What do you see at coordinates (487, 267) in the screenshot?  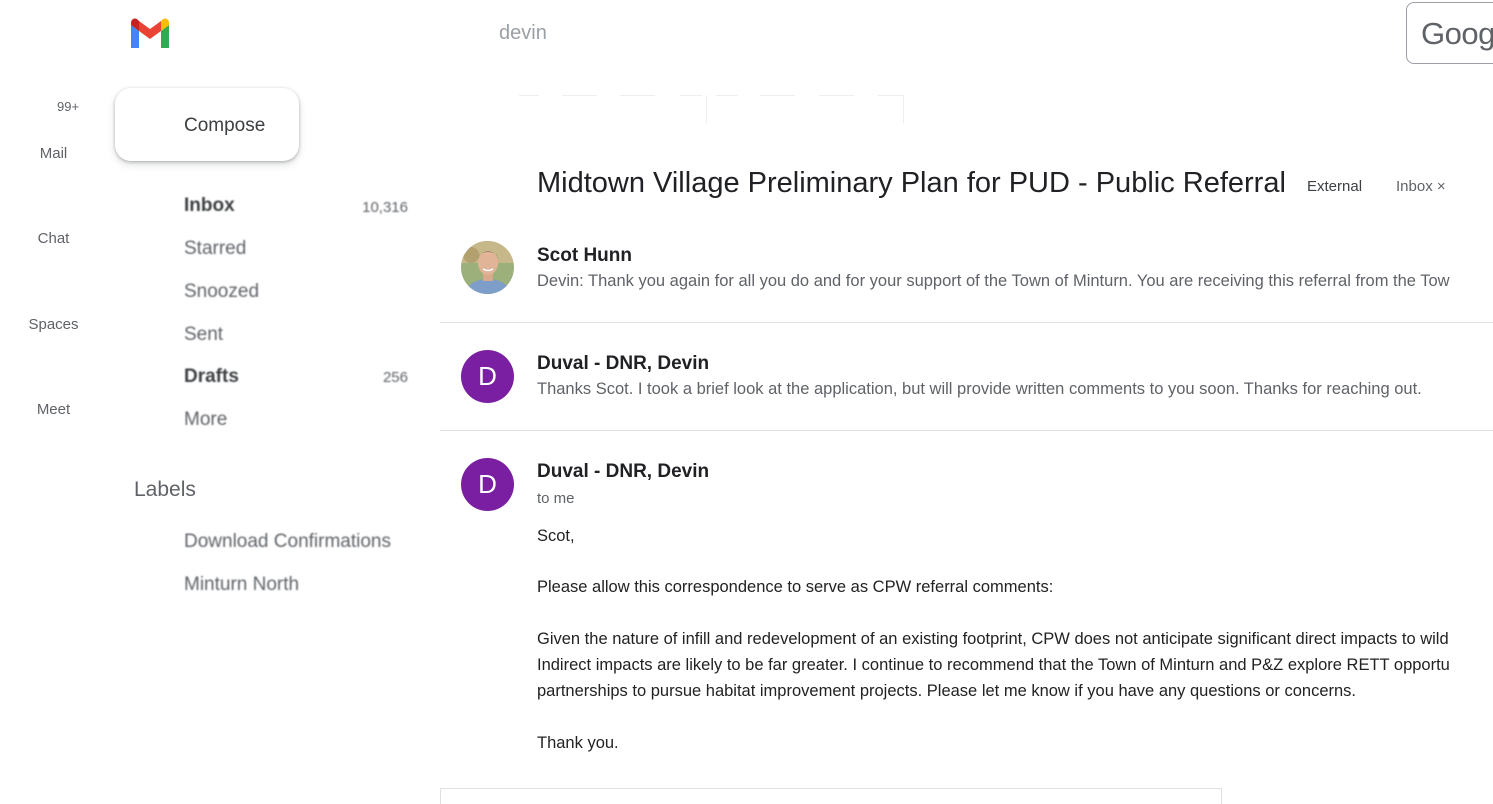 I see `sender-avatar-photo` at bounding box center [487, 267].